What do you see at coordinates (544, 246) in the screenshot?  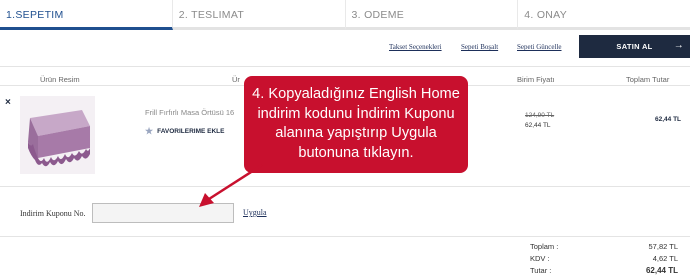 I see `subtotal-label: Toplam :` at bounding box center [544, 246].